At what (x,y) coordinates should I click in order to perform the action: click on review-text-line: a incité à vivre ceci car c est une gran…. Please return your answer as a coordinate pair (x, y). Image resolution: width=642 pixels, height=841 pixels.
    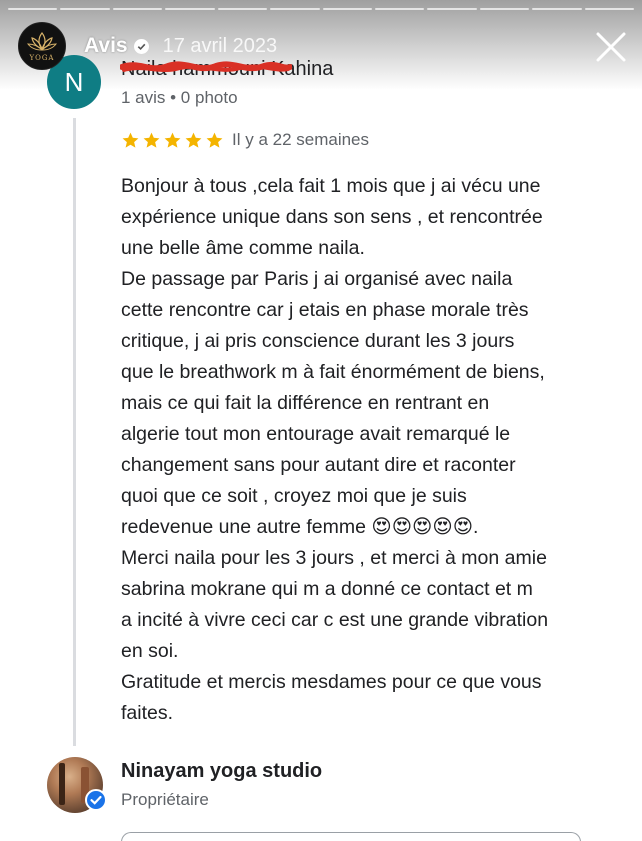
    Looking at the image, I should click on (335, 620).